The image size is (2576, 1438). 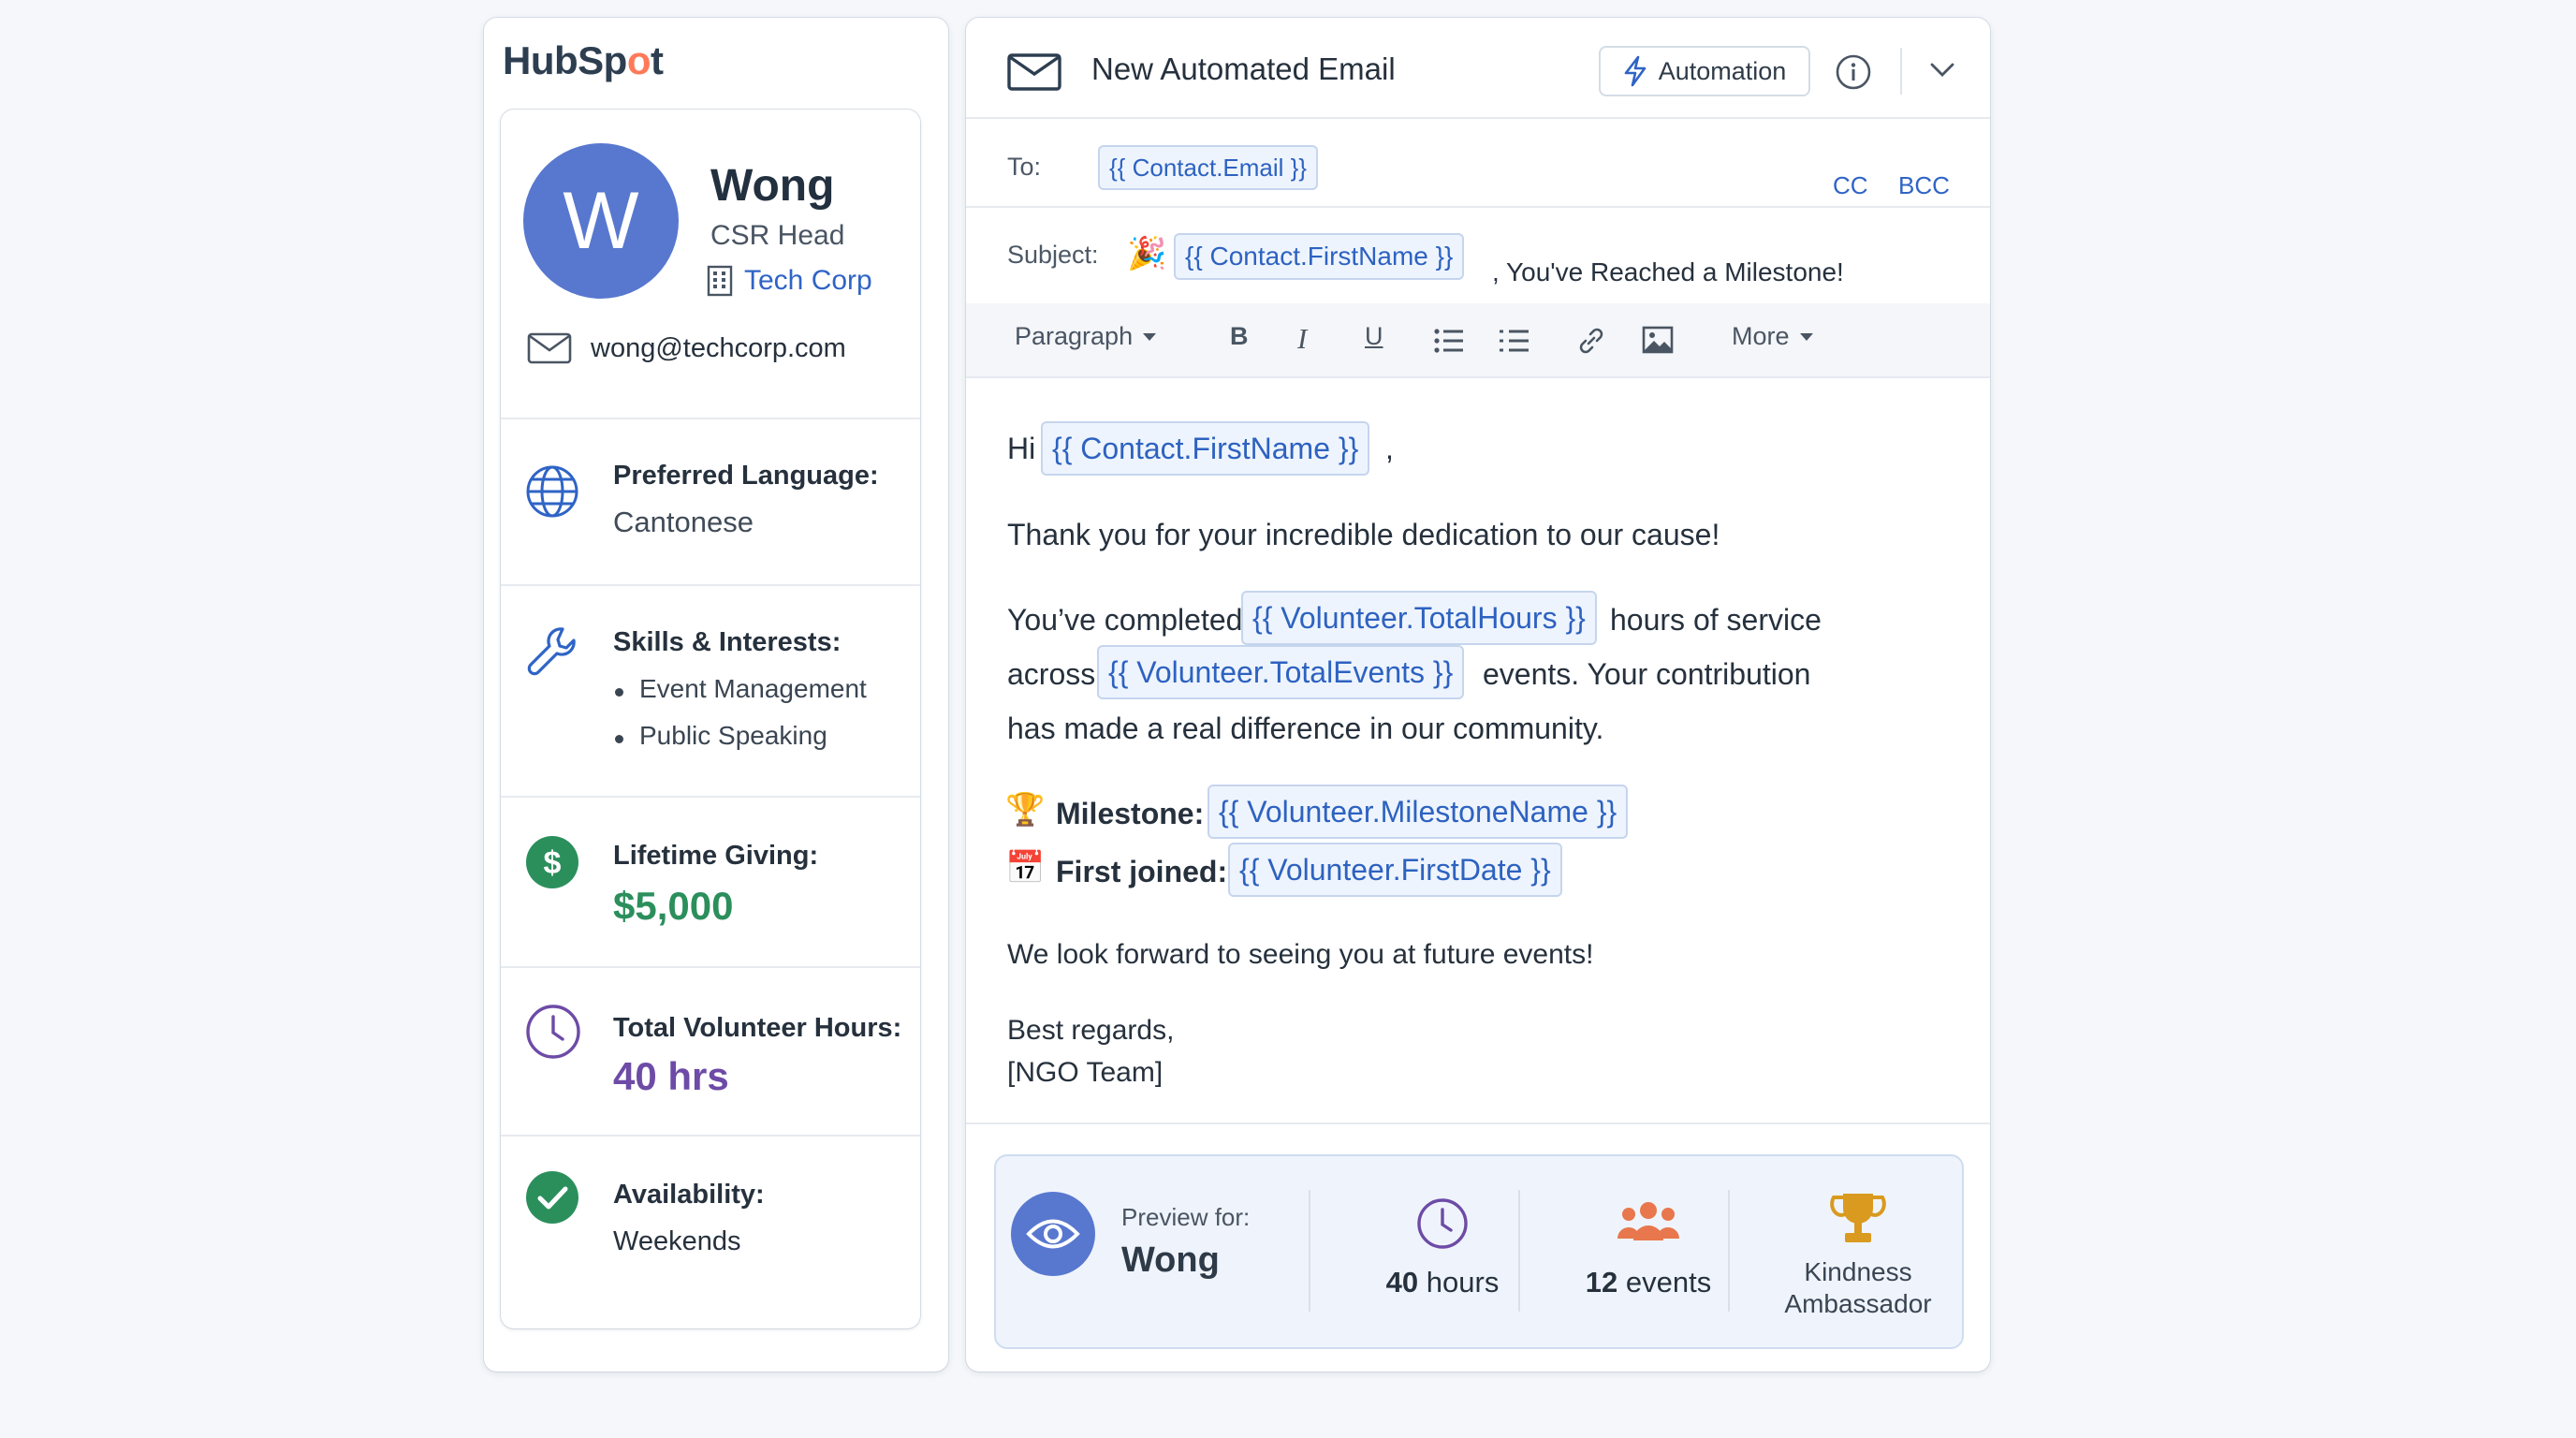 What do you see at coordinates (757, 1028) in the screenshot?
I see `hours-label: Total Volunteer Hours:` at bounding box center [757, 1028].